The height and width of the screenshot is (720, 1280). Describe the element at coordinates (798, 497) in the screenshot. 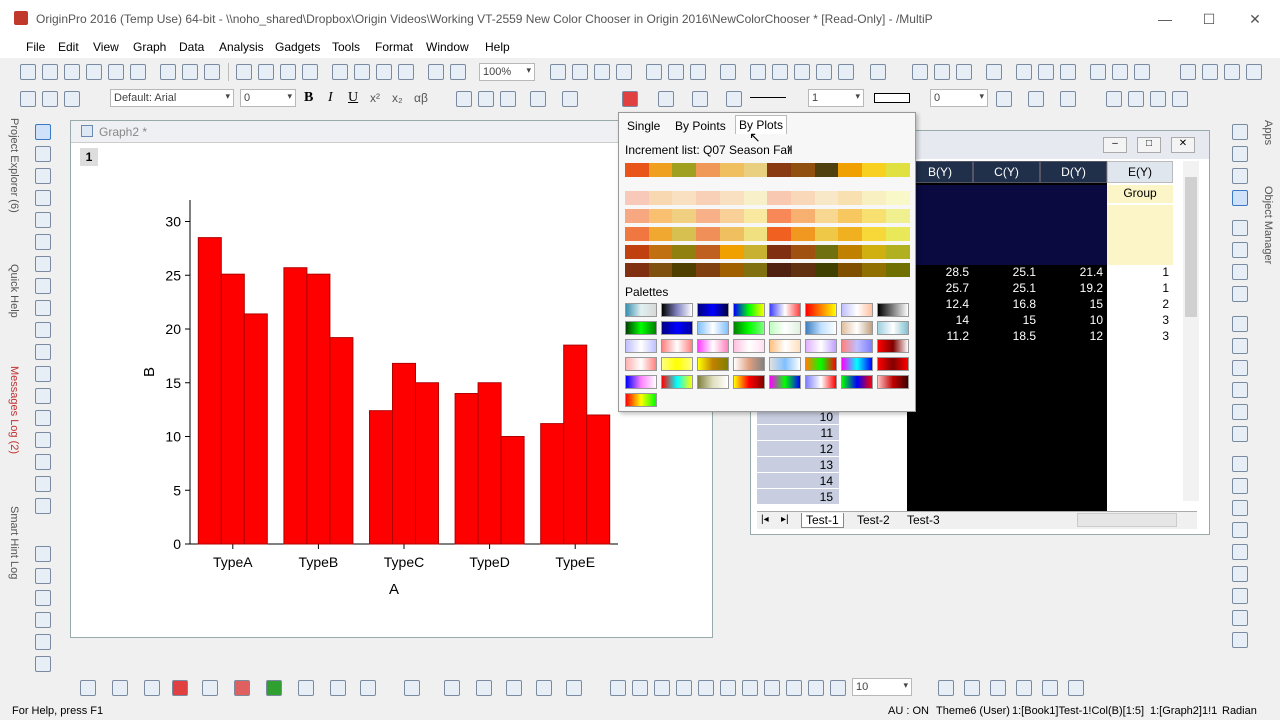

I see `row-number: 15` at that location.